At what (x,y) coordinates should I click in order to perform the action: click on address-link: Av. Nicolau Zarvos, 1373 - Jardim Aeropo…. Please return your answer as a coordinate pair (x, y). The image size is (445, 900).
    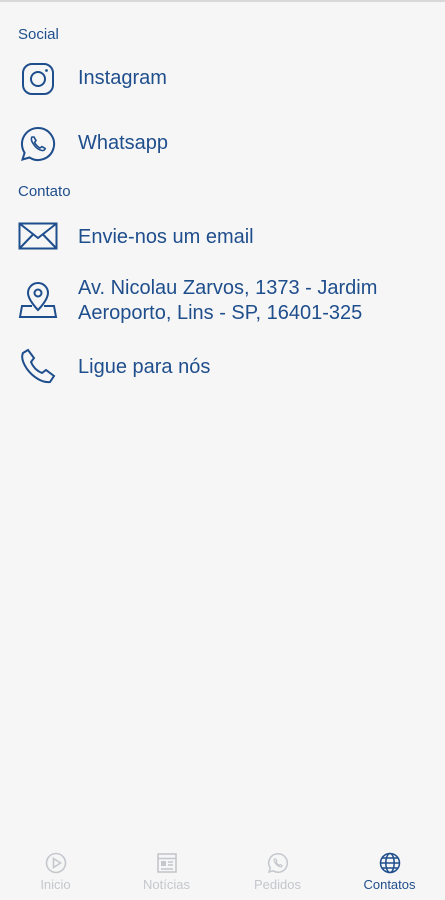
    Looking at the image, I should click on (222, 302).